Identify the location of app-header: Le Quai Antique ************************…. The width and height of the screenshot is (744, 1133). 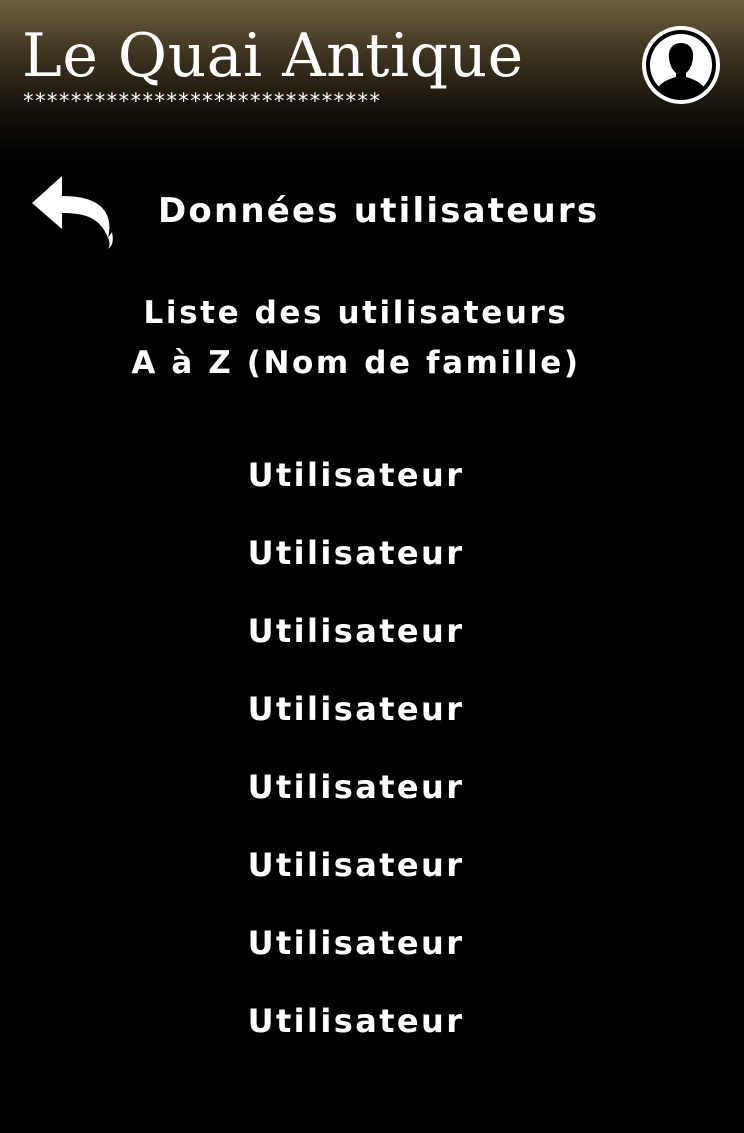
(372, 80).